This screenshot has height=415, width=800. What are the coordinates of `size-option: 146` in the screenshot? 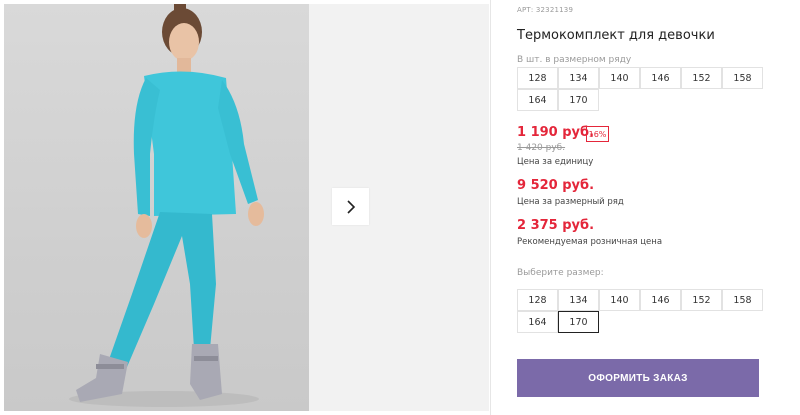 It's located at (660, 300).